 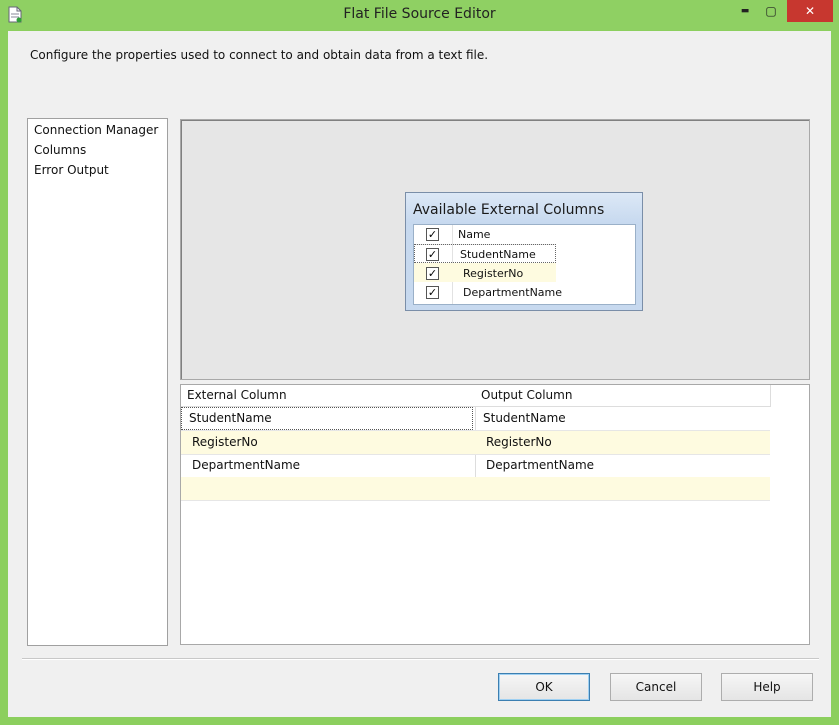 What do you see at coordinates (509, 210) in the screenshot?
I see `available-columns-title: Available External Columns` at bounding box center [509, 210].